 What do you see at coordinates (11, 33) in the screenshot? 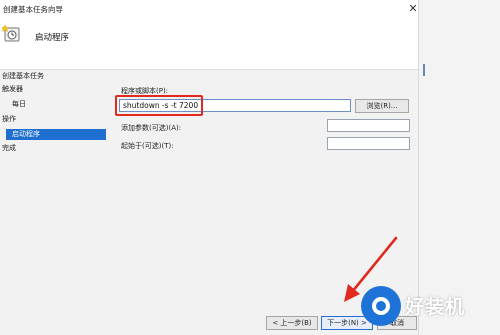
I see `task-scheduler-icon` at bounding box center [11, 33].